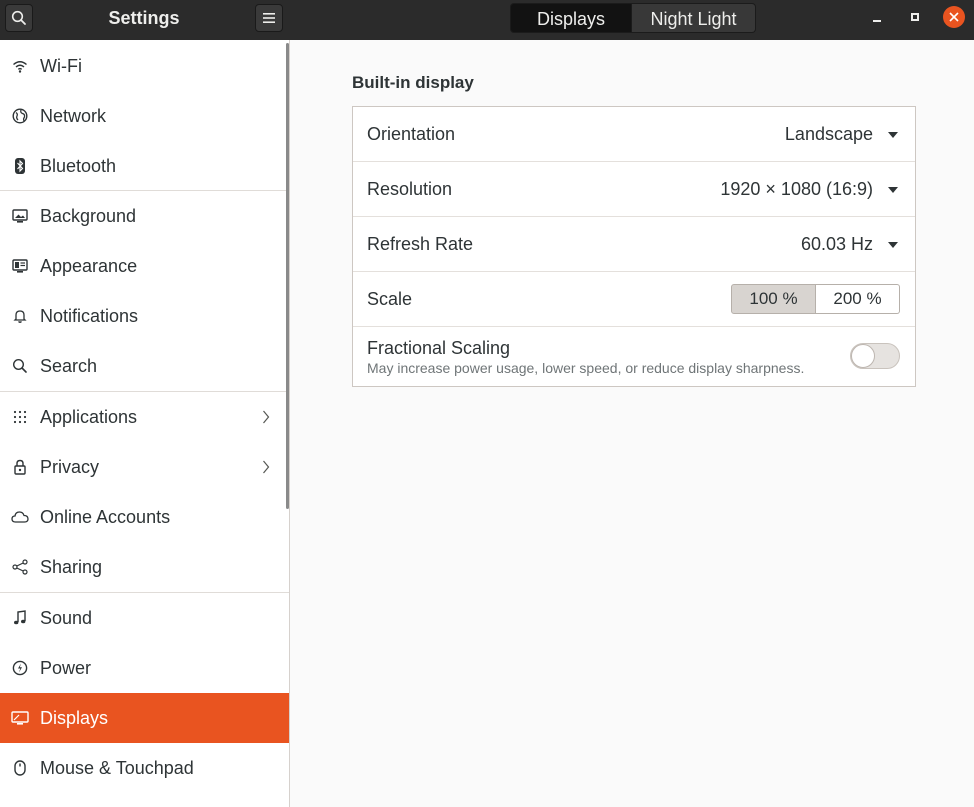 Image resolution: width=974 pixels, height=807 pixels. Describe the element at coordinates (144, 668) in the screenshot. I see `sidebar-item-power: Power` at that location.